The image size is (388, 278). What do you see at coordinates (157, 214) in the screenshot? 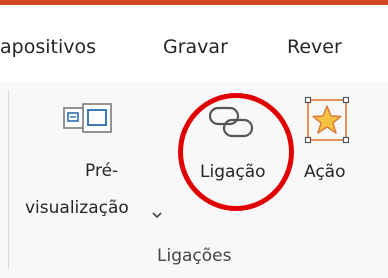
I see `chevron-down-icon` at bounding box center [157, 214].